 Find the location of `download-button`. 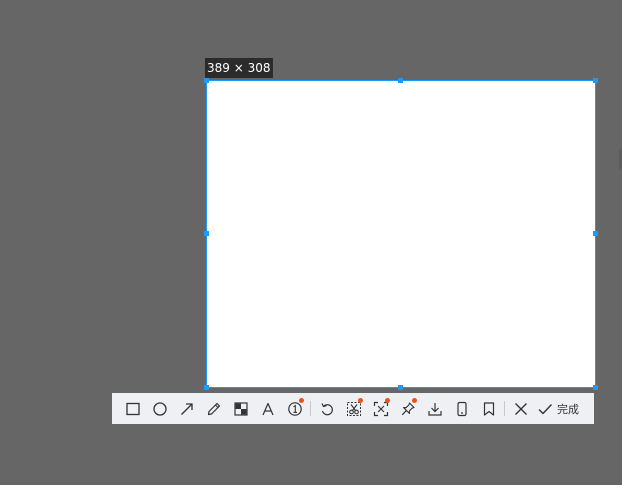

download-button is located at coordinates (434, 408).